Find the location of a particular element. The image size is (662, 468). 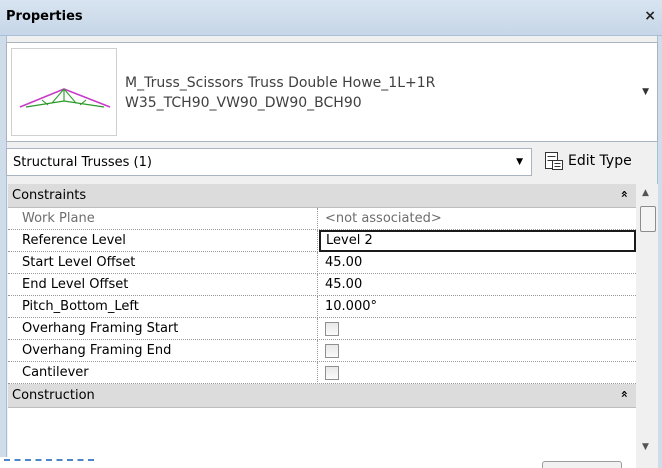

overhang-framing-end-checkbox is located at coordinates (332, 351).